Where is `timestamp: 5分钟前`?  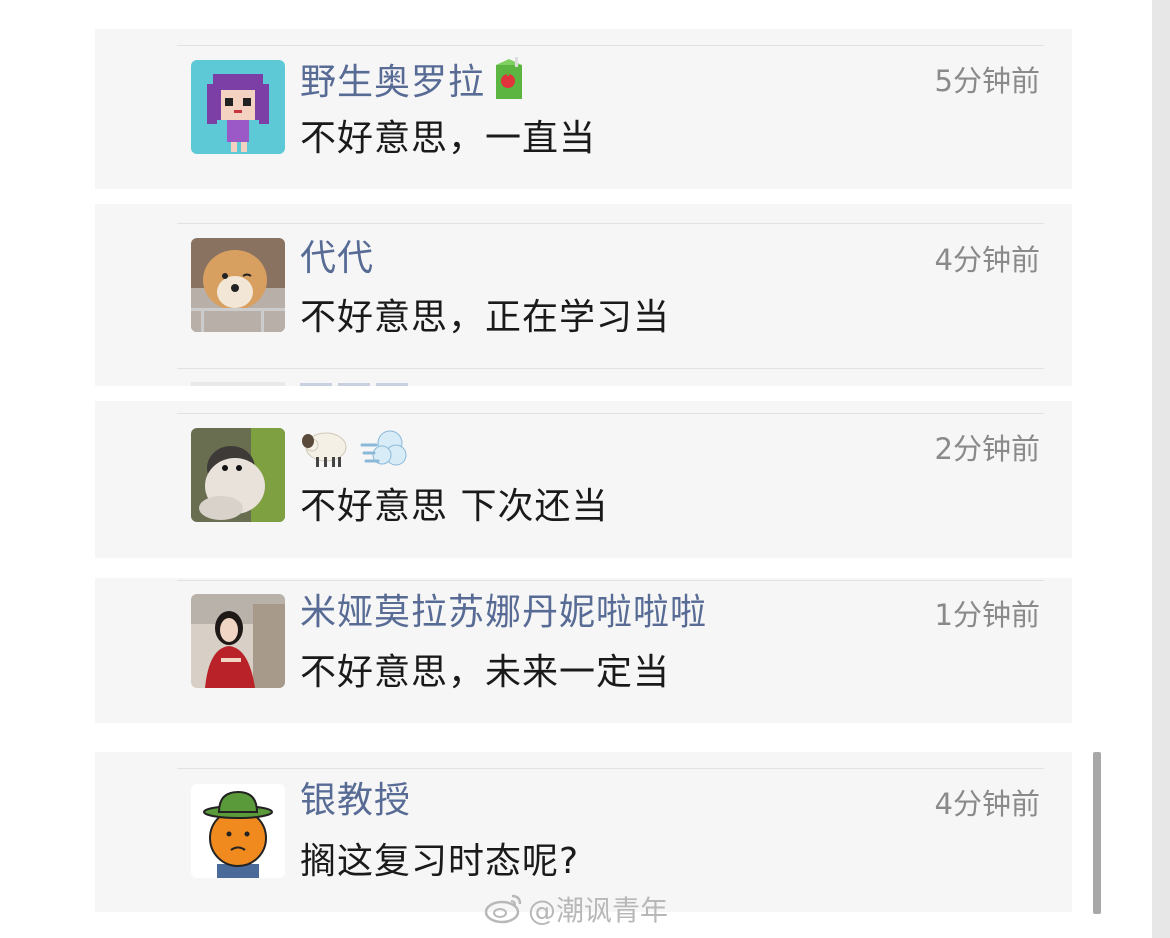
timestamp: 5分钟前 is located at coordinates (987, 81).